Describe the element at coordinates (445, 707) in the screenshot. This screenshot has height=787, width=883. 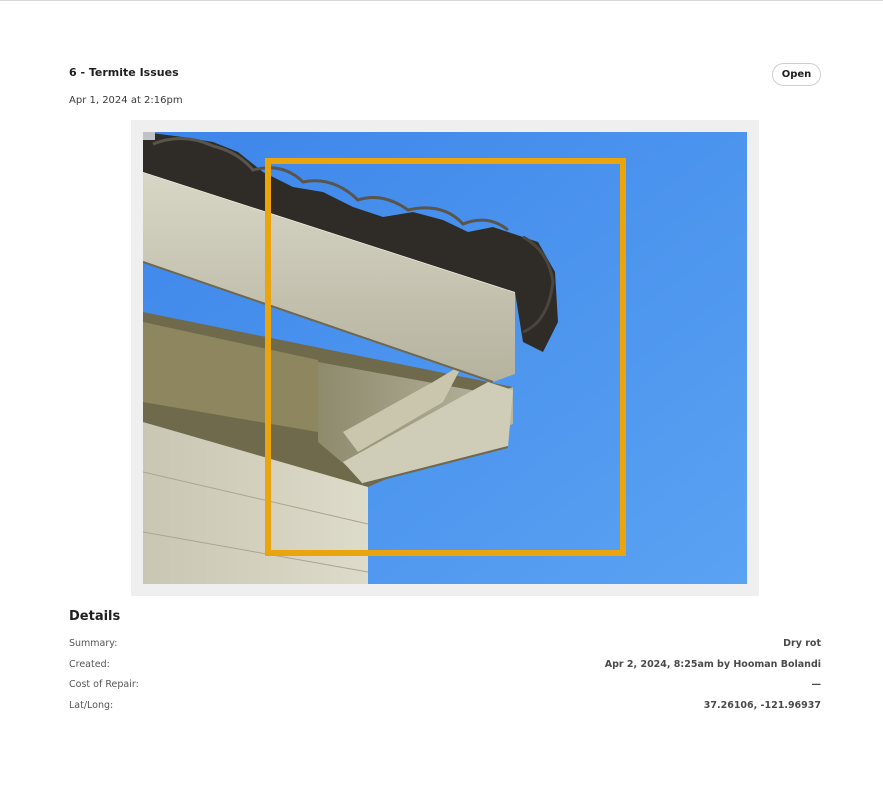
I see `detail-row-latlong: Lat/Long: 37.26106, -121.96937` at that location.